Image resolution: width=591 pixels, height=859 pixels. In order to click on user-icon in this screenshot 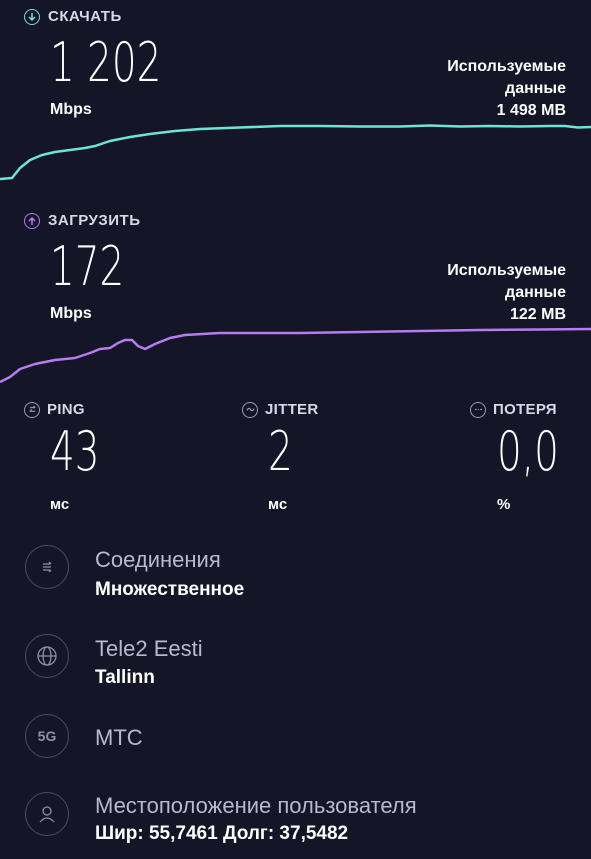, I will do `click(47, 814)`.